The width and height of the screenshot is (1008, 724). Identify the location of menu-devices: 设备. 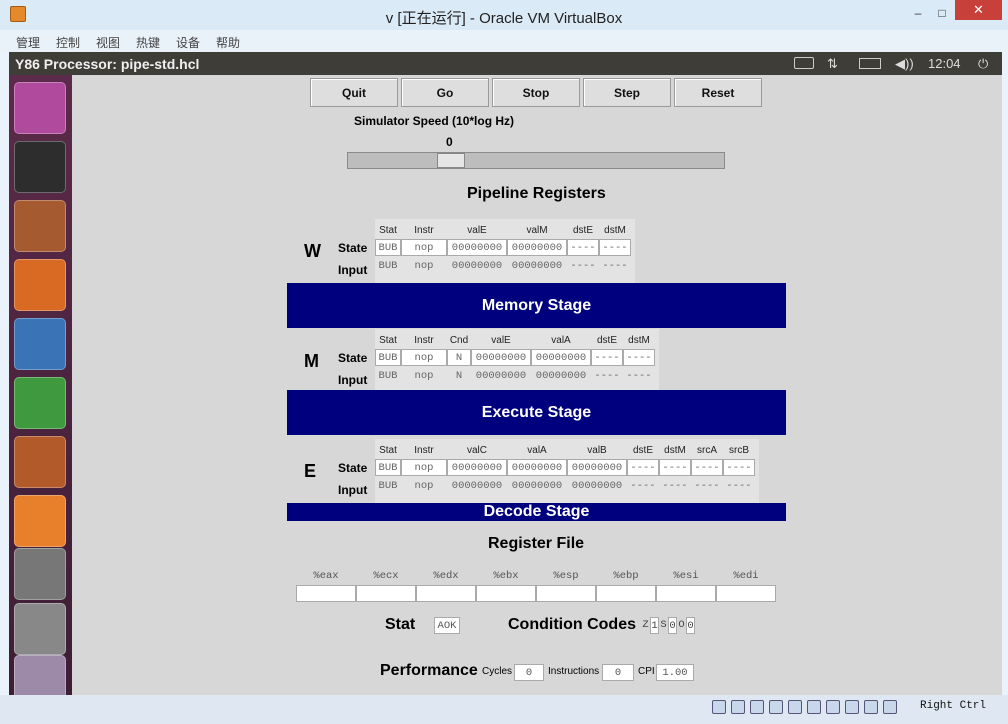
(188, 42).